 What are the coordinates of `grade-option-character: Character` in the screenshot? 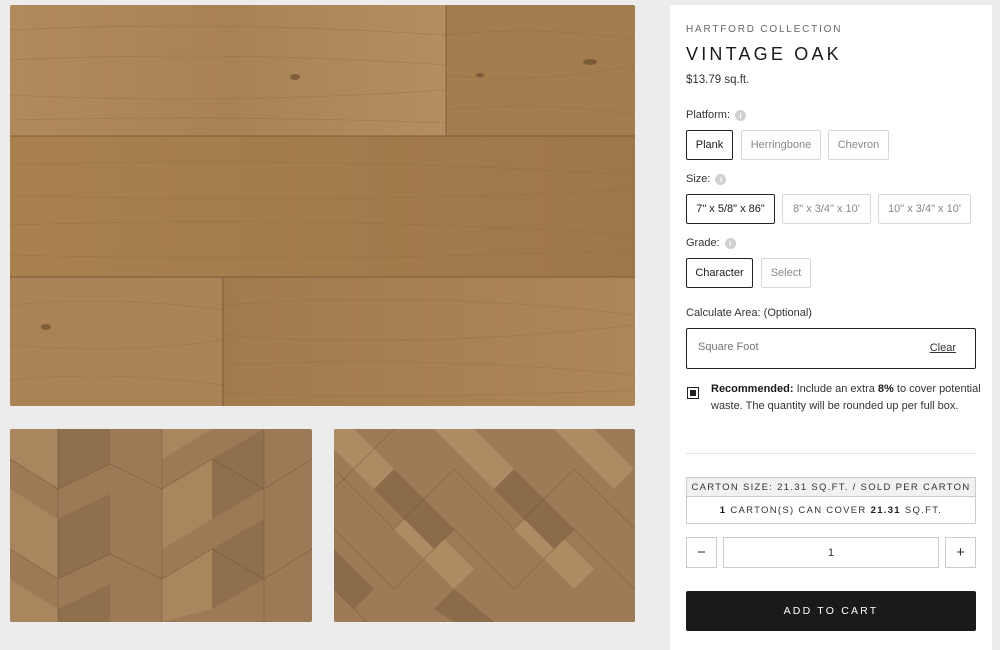 It's located at (719, 273).